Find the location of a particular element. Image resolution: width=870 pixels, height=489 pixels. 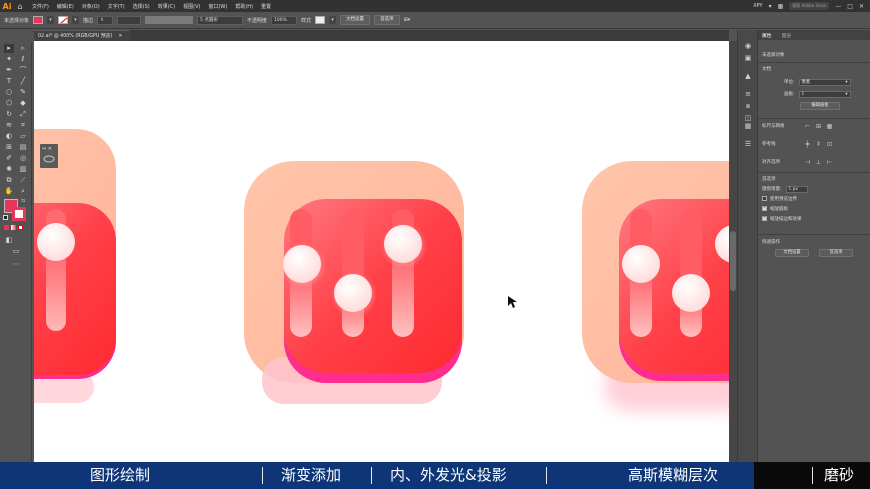

grid-icon: ⊞ is located at coordinates (818, 126).